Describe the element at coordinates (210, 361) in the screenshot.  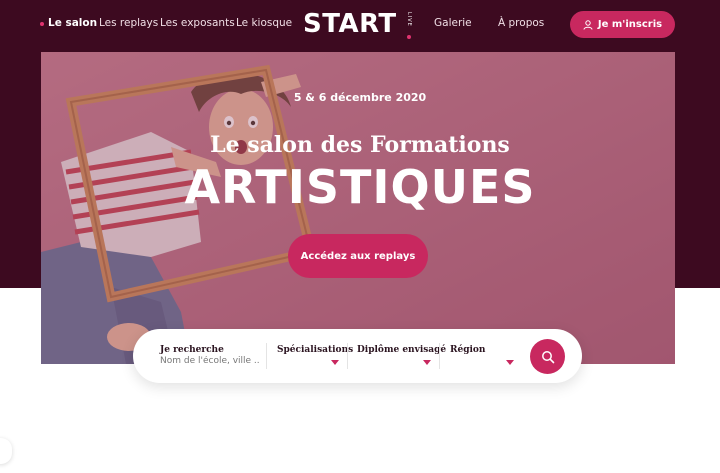
I see `search-input` at that location.